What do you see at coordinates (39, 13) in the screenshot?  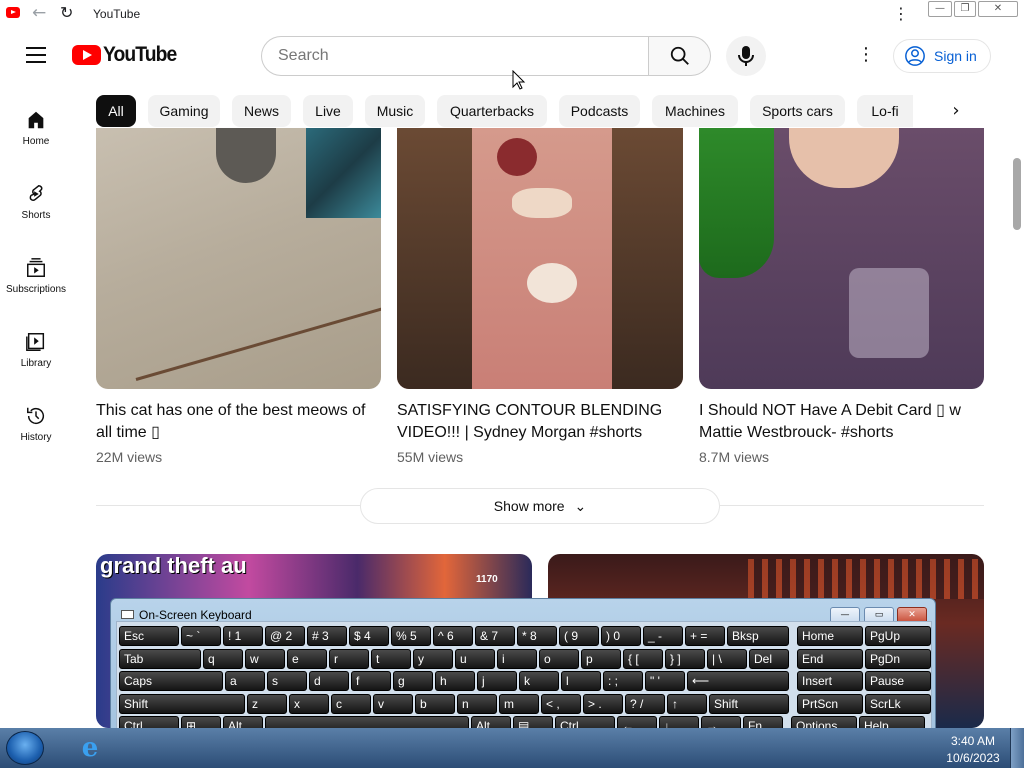 I see `back-arrow-icon: ←` at bounding box center [39, 13].